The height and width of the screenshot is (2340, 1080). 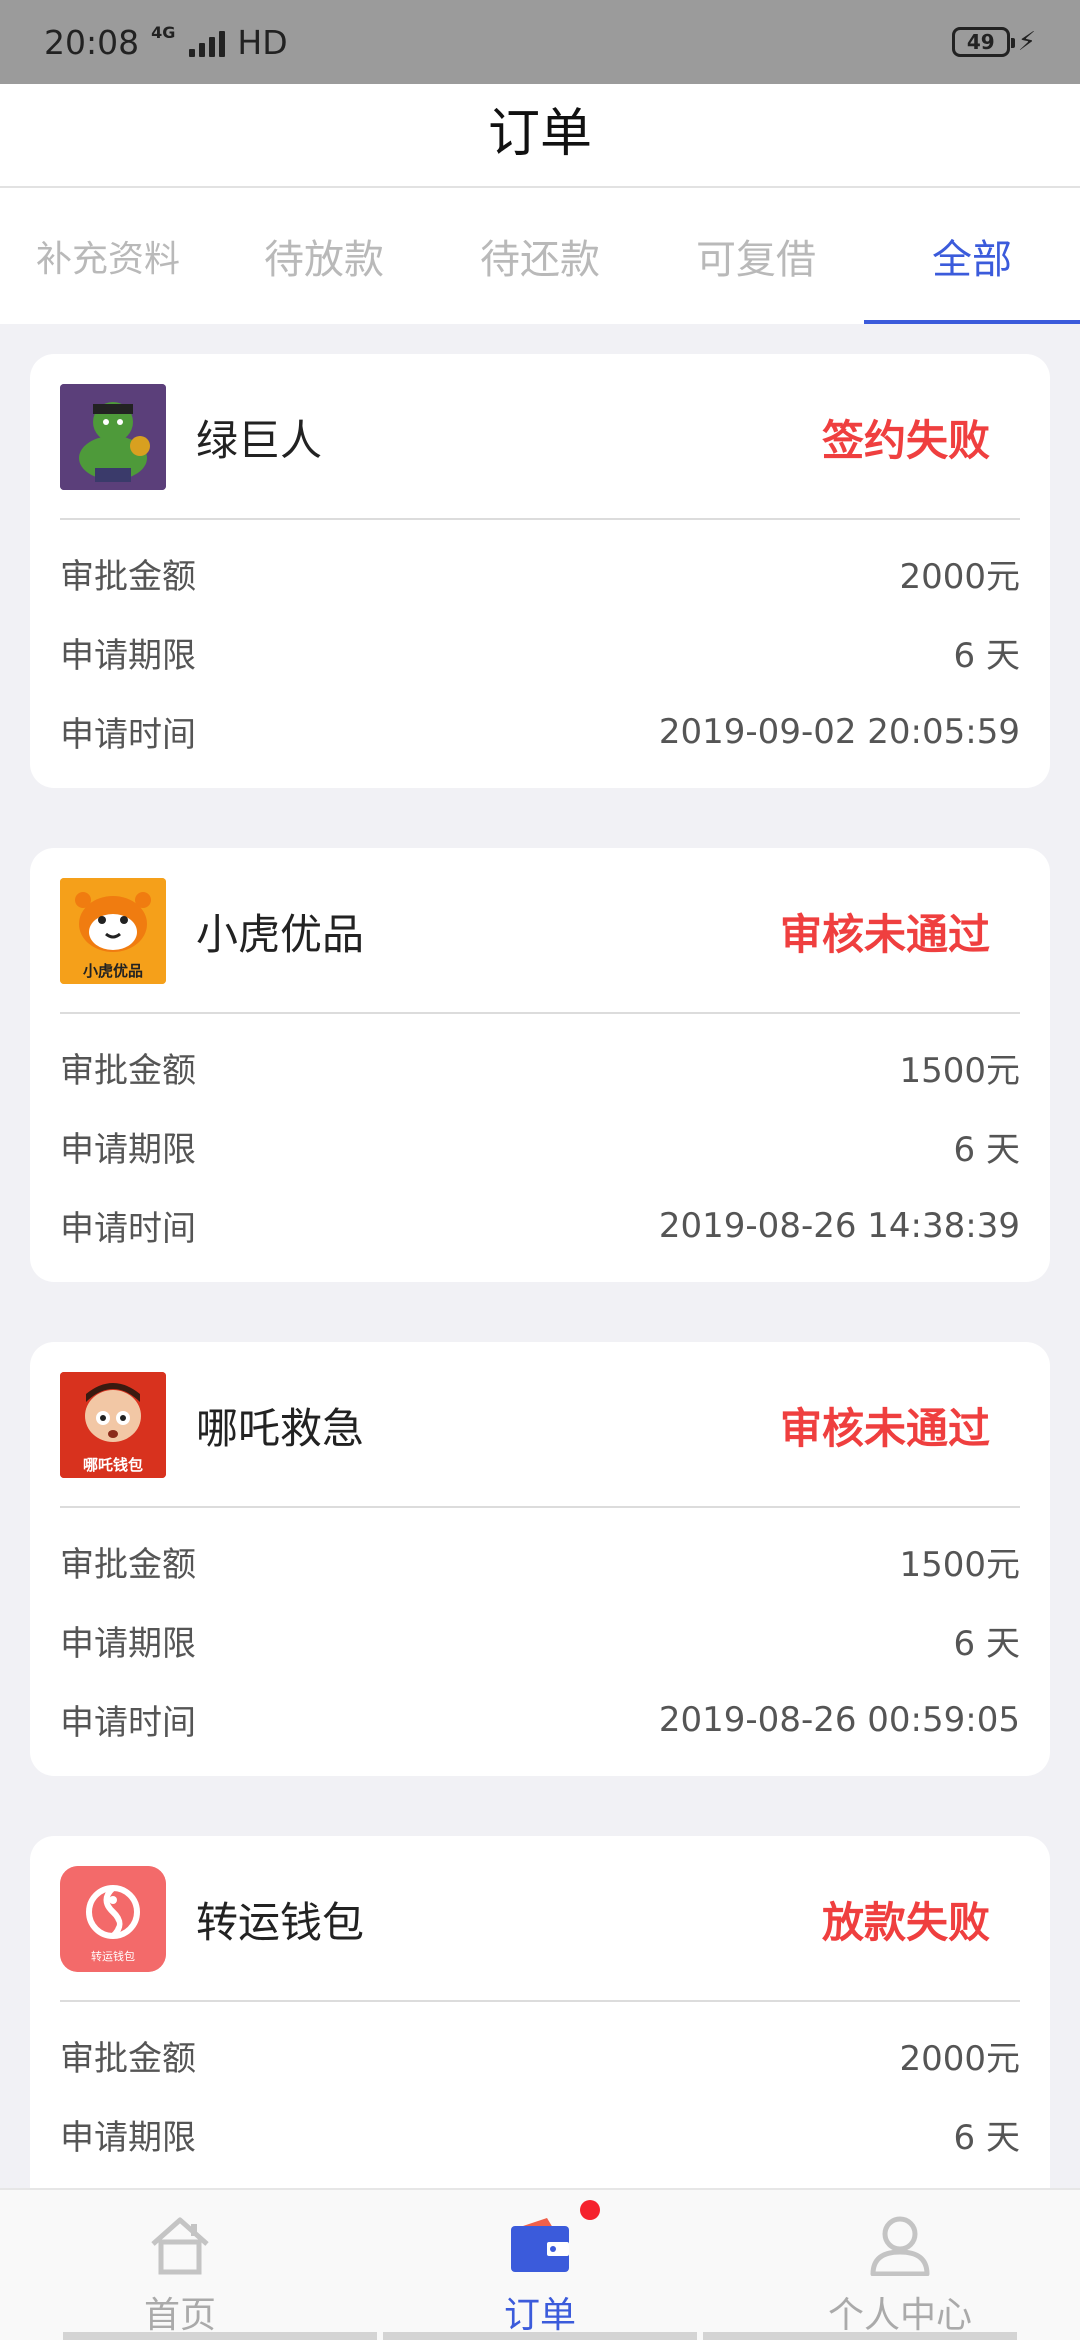 I want to click on wallet-icon, so click(x=540, y=2245).